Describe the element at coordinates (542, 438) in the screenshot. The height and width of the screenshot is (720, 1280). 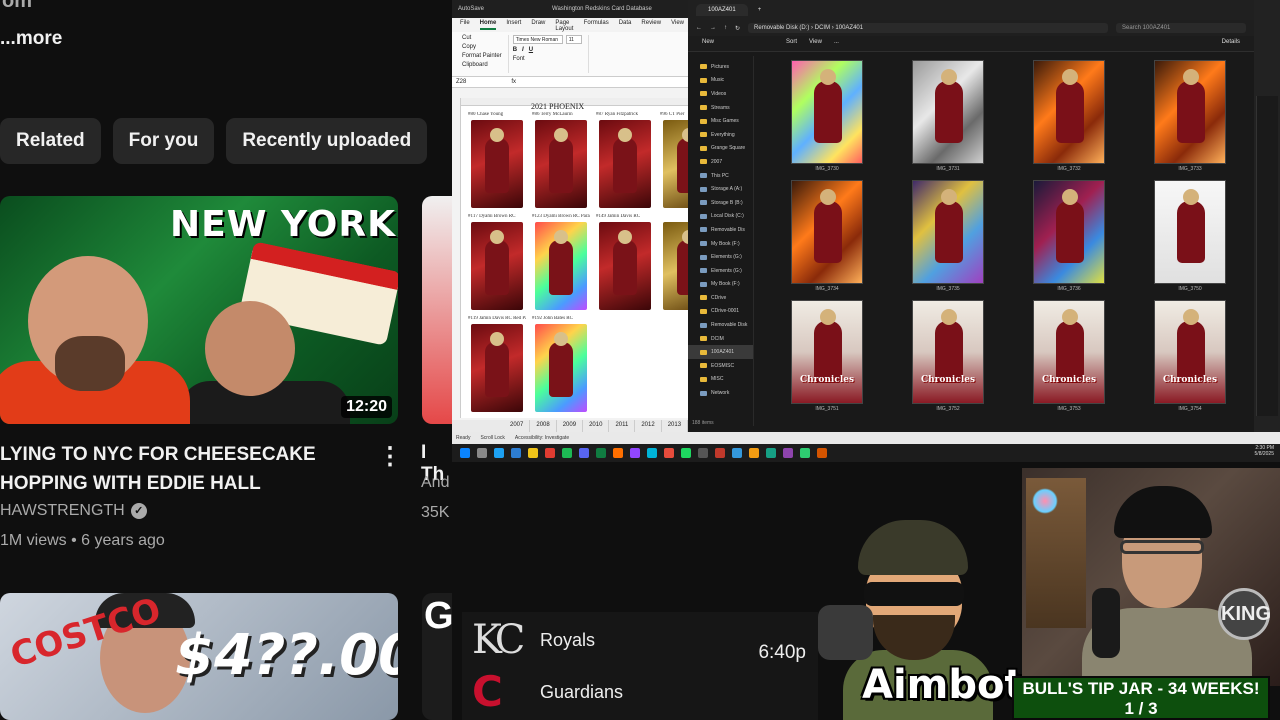
I see `status-accessibility: Accessibility: Investigate` at that location.